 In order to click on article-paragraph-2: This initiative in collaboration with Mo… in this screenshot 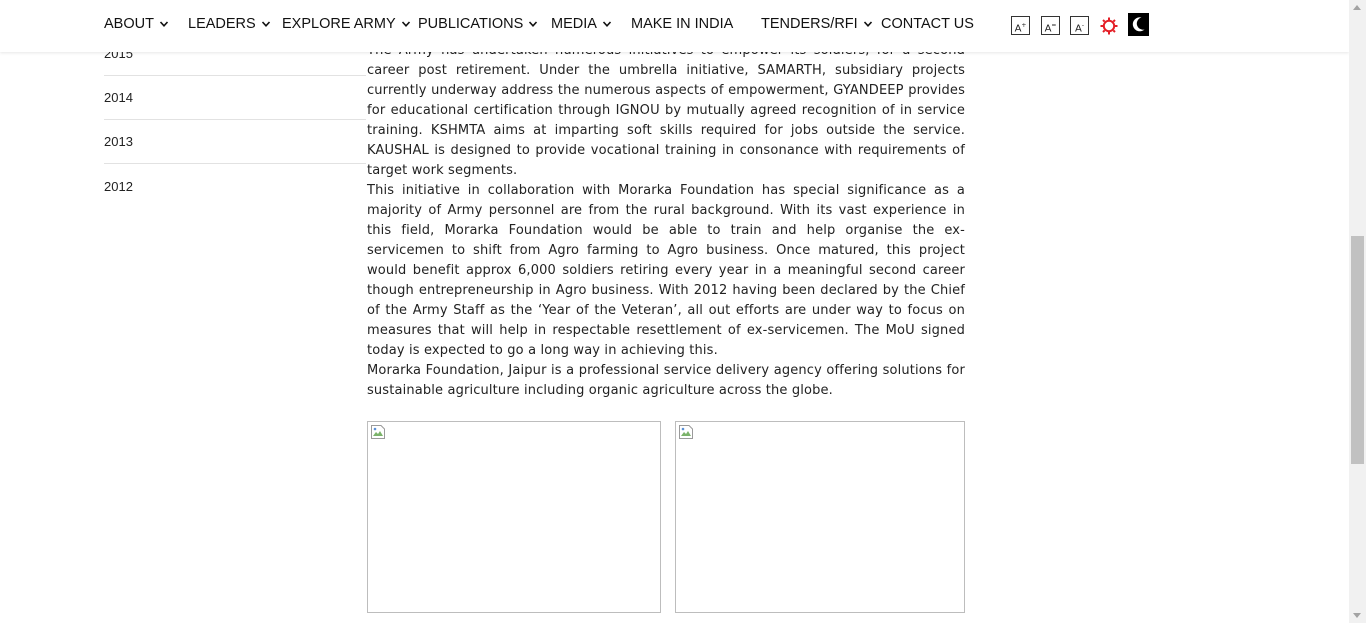, I will do `click(666, 270)`.